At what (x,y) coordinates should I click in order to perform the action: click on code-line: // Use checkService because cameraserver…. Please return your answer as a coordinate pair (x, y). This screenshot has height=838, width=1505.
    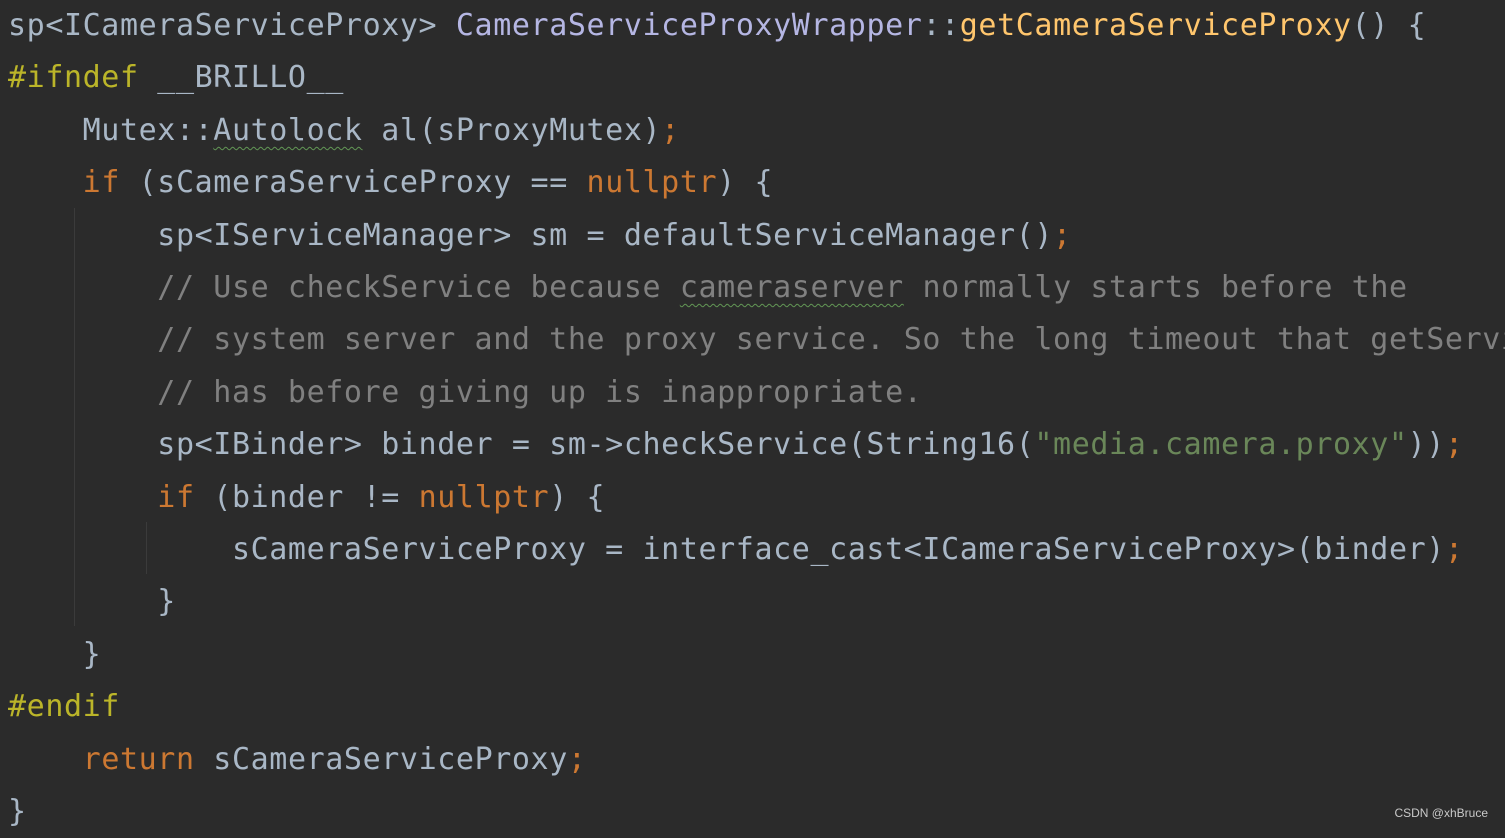
    Looking at the image, I should click on (708, 288).